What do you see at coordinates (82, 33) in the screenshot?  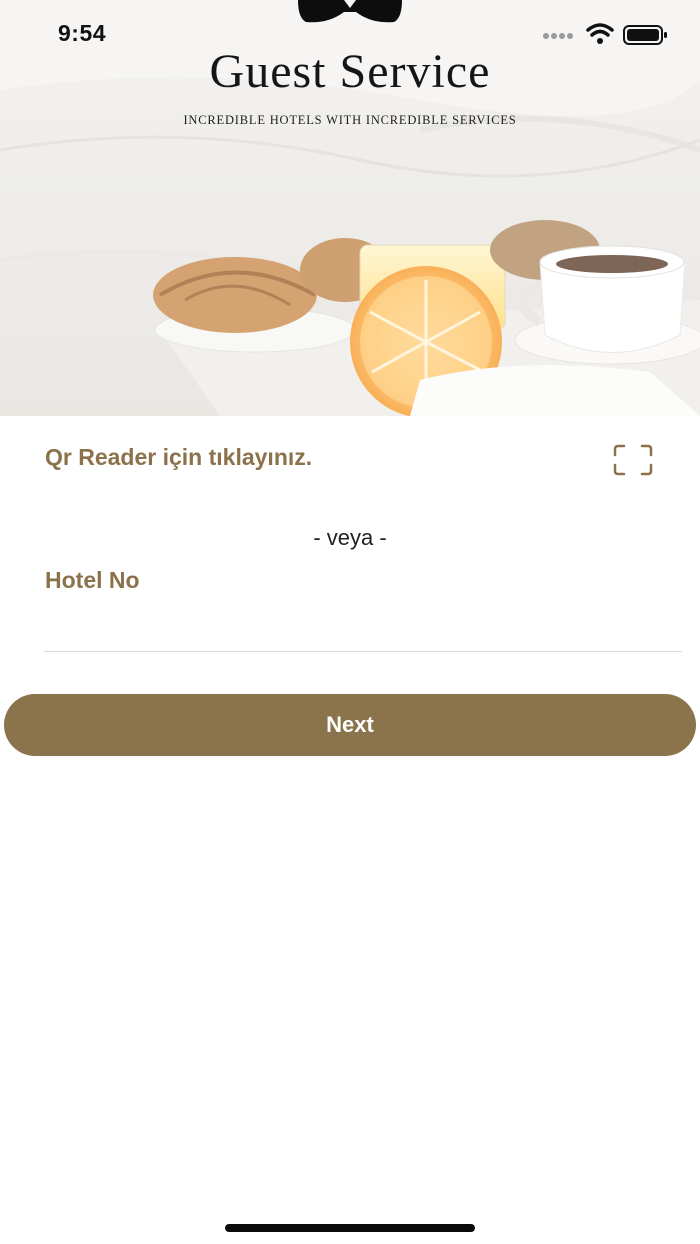 I see `status-time: 9:54` at bounding box center [82, 33].